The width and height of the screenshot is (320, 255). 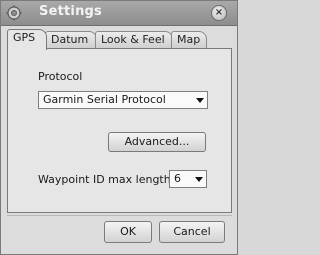 What do you see at coordinates (134, 39) in the screenshot?
I see `tab-look-and-feel: Look & Feel` at bounding box center [134, 39].